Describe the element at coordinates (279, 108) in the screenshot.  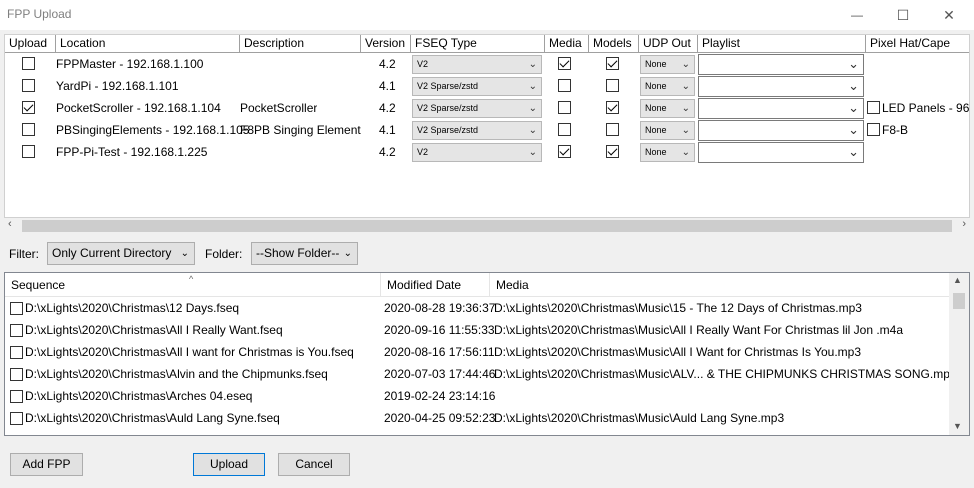
I see `description-cell: PocketScroller` at that location.